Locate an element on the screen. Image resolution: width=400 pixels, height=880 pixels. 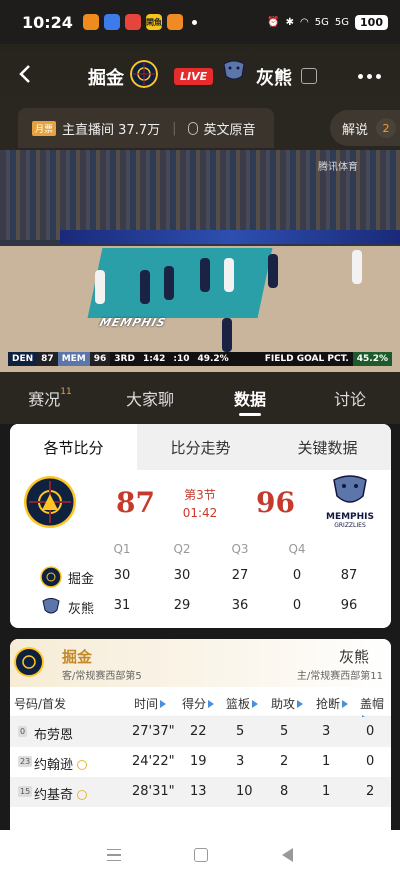
english-audio-label: 英文原音 is located at coordinates (229, 128).